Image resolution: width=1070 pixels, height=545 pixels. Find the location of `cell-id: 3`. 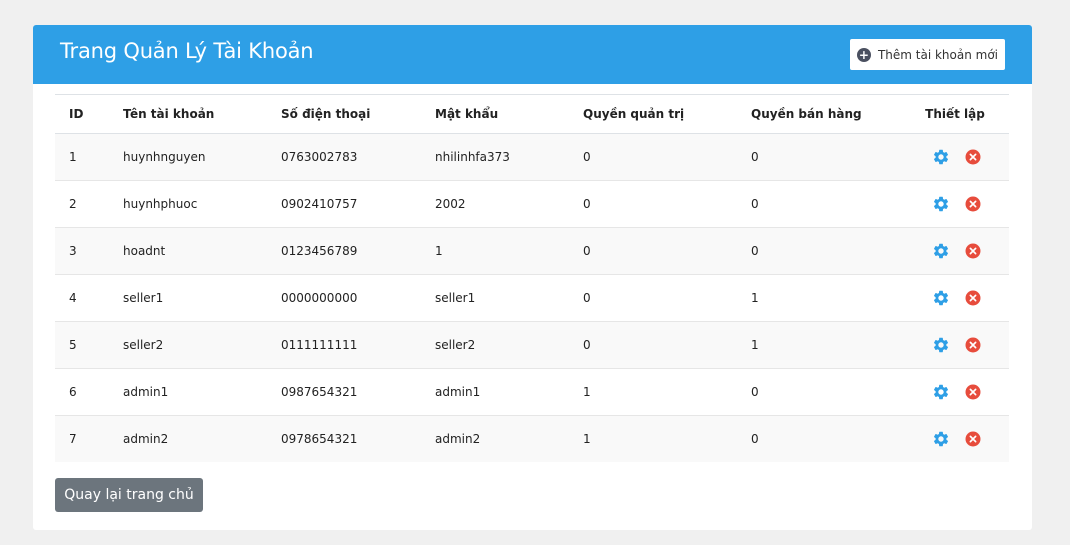

cell-id: 3 is located at coordinates (89, 251).